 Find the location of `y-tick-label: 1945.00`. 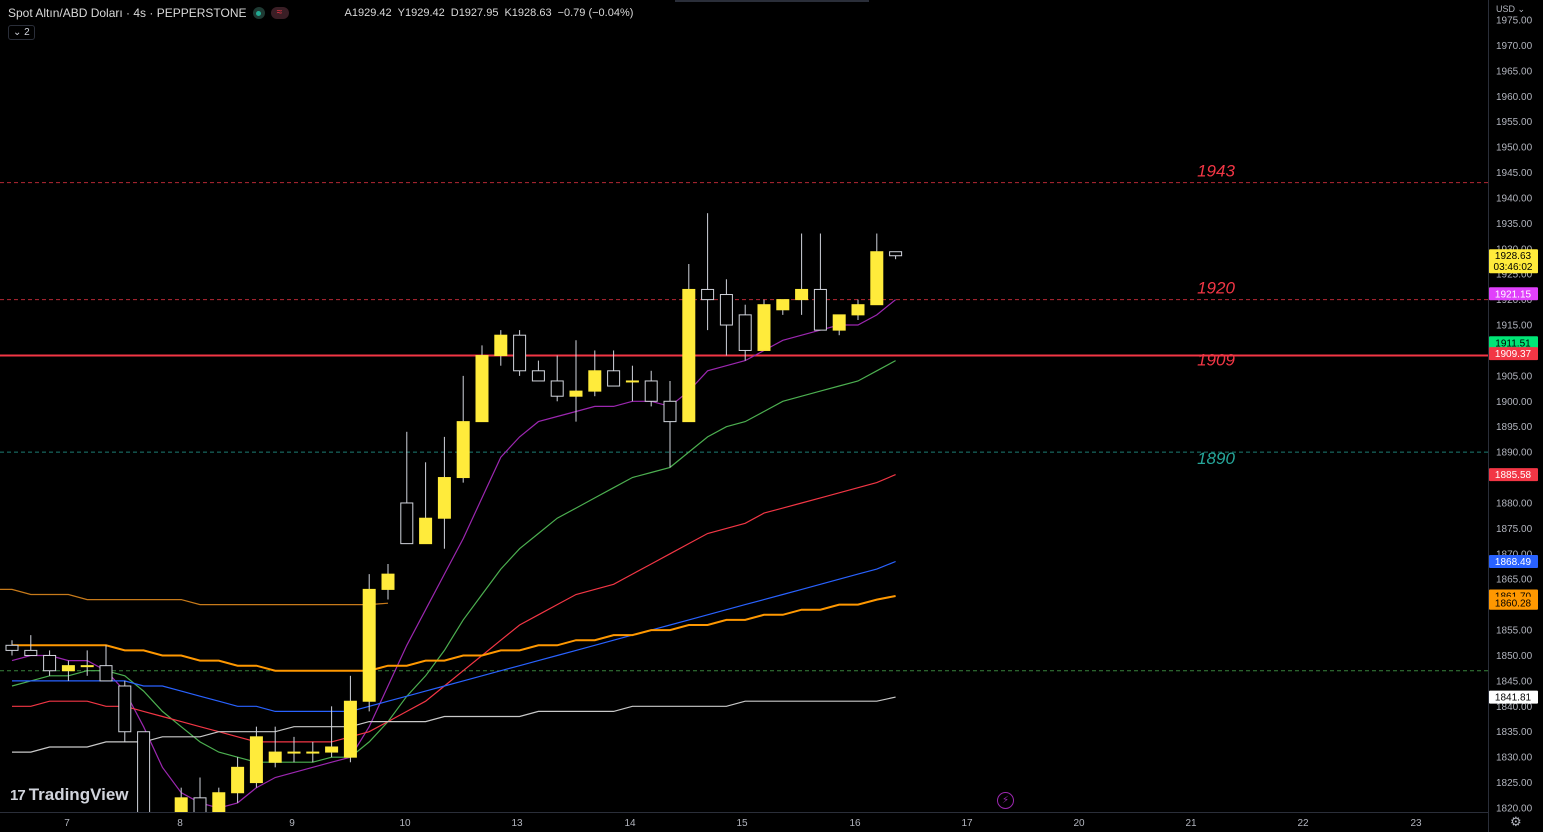

y-tick-label: 1945.00 is located at coordinates (1514, 173).